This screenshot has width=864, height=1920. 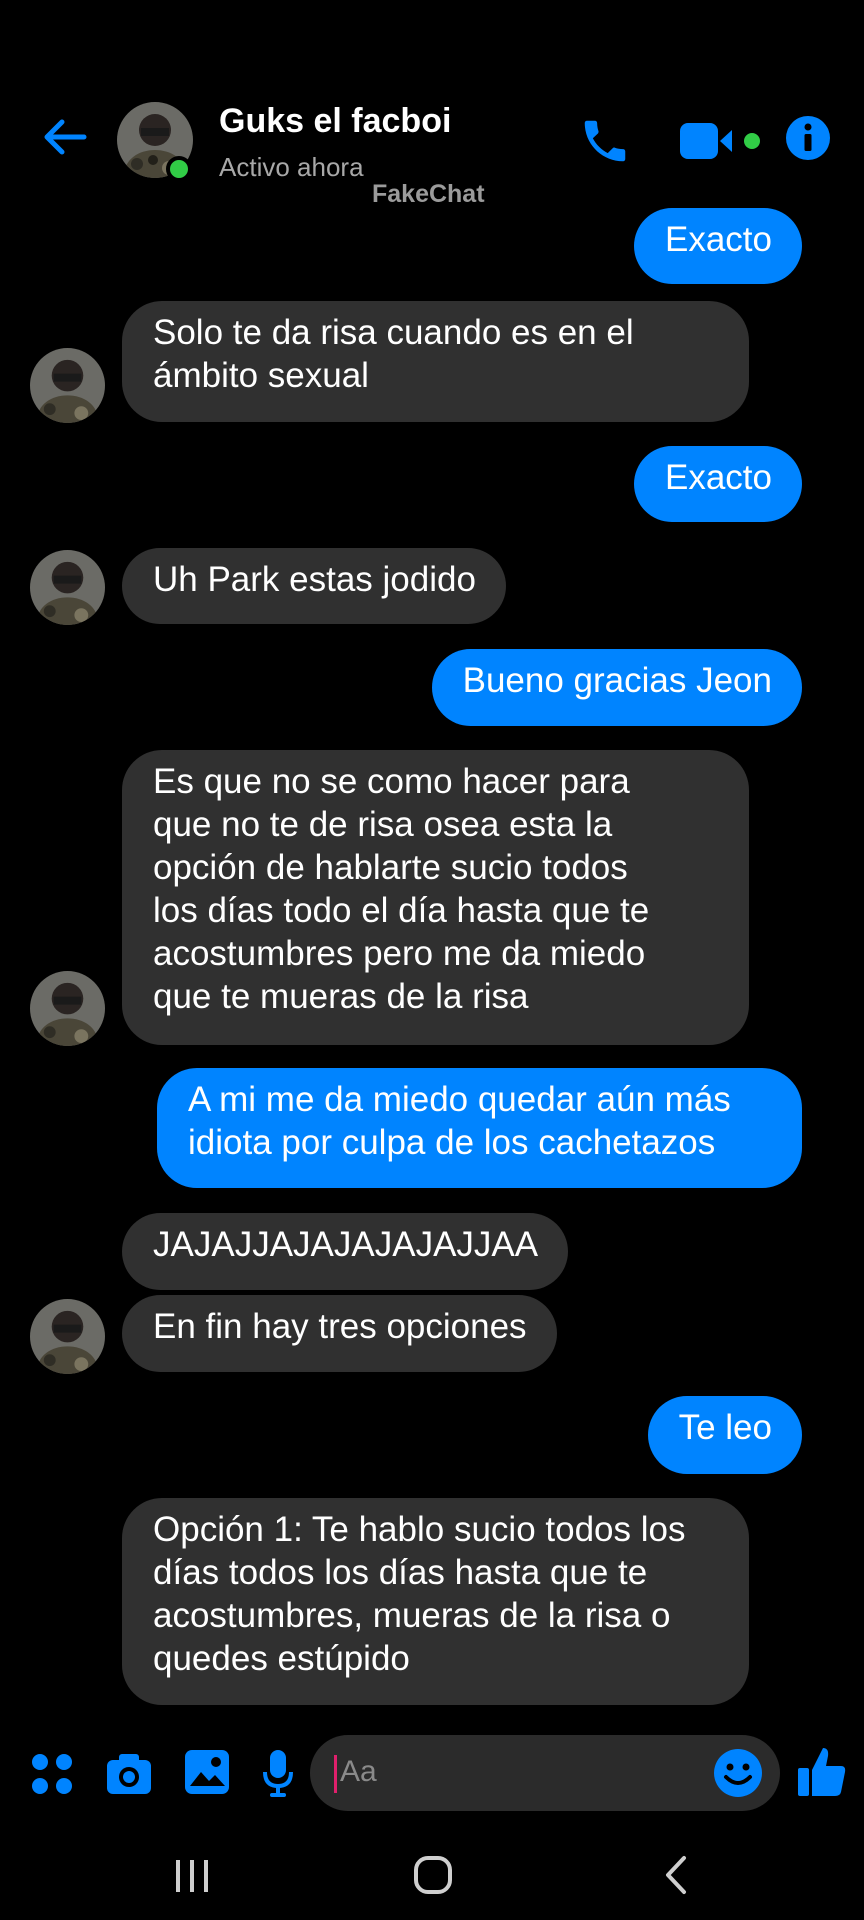 What do you see at coordinates (278, 1773) in the screenshot?
I see `microphone-icon` at bounding box center [278, 1773].